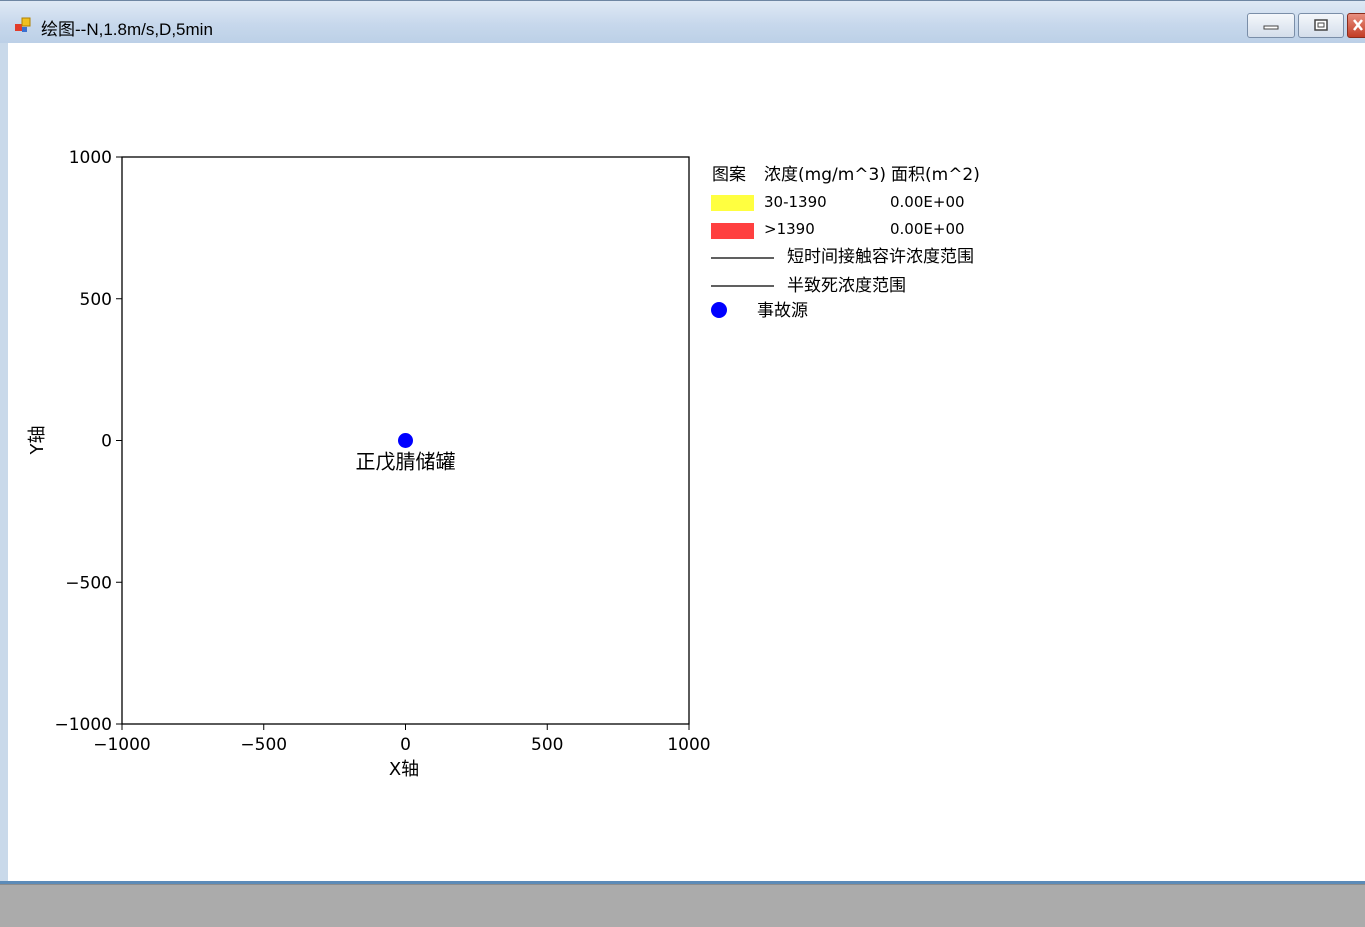 The image size is (1365, 927). Describe the element at coordinates (263, 745) in the screenshot. I see `x-tick-label: −500` at that location.